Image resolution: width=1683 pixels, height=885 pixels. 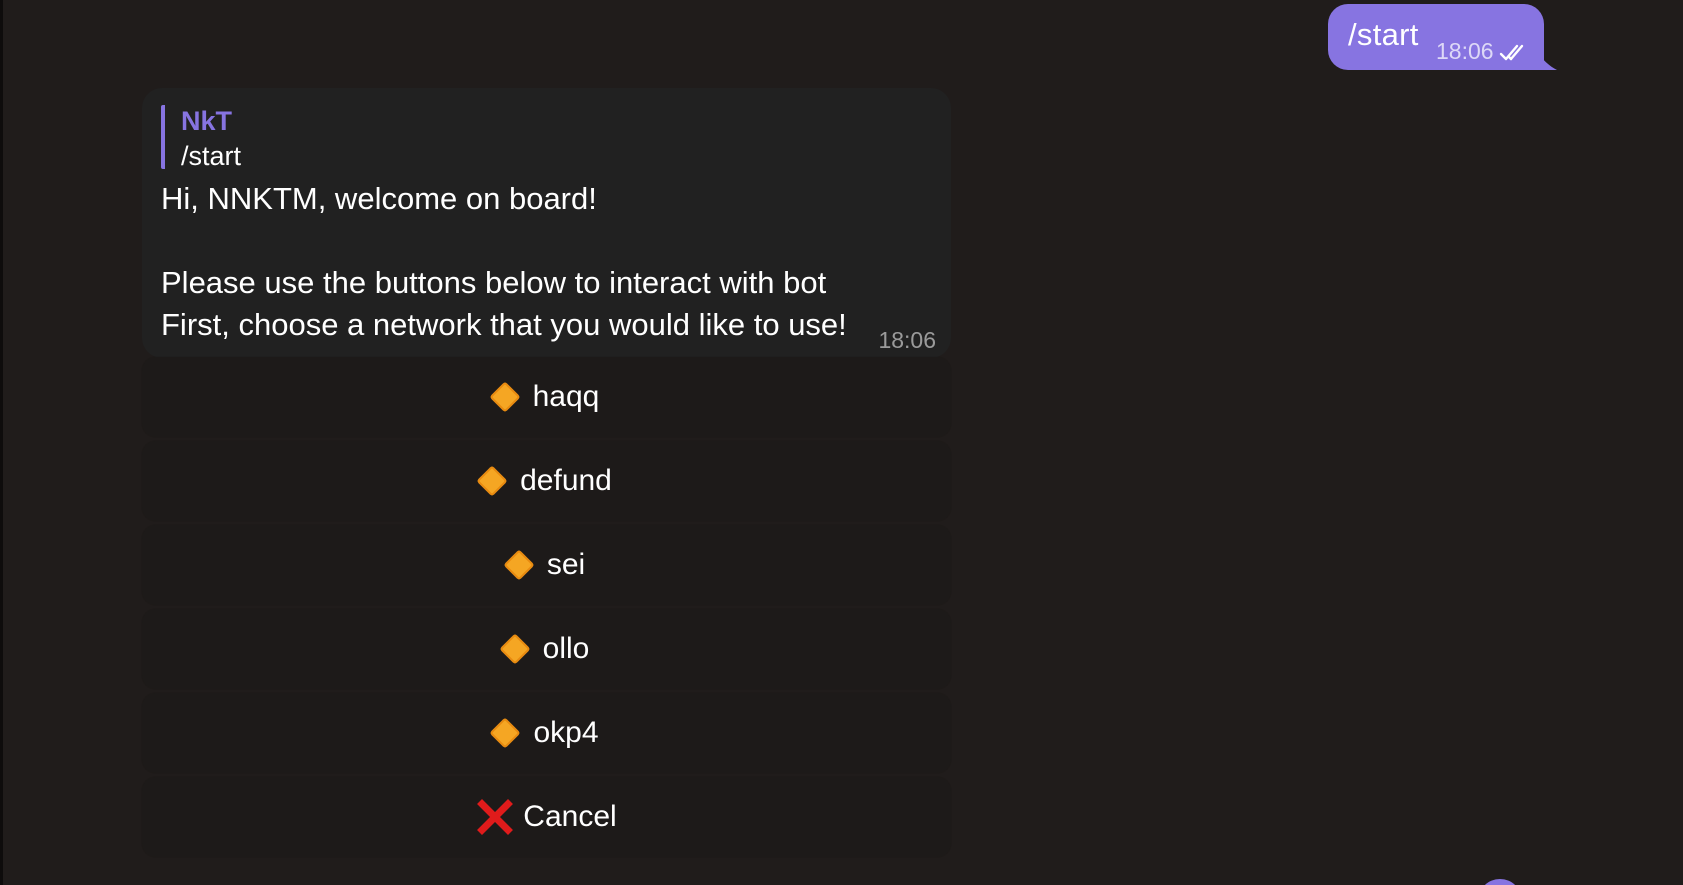 What do you see at coordinates (566, 732) in the screenshot?
I see `button-label: okp4` at bounding box center [566, 732].